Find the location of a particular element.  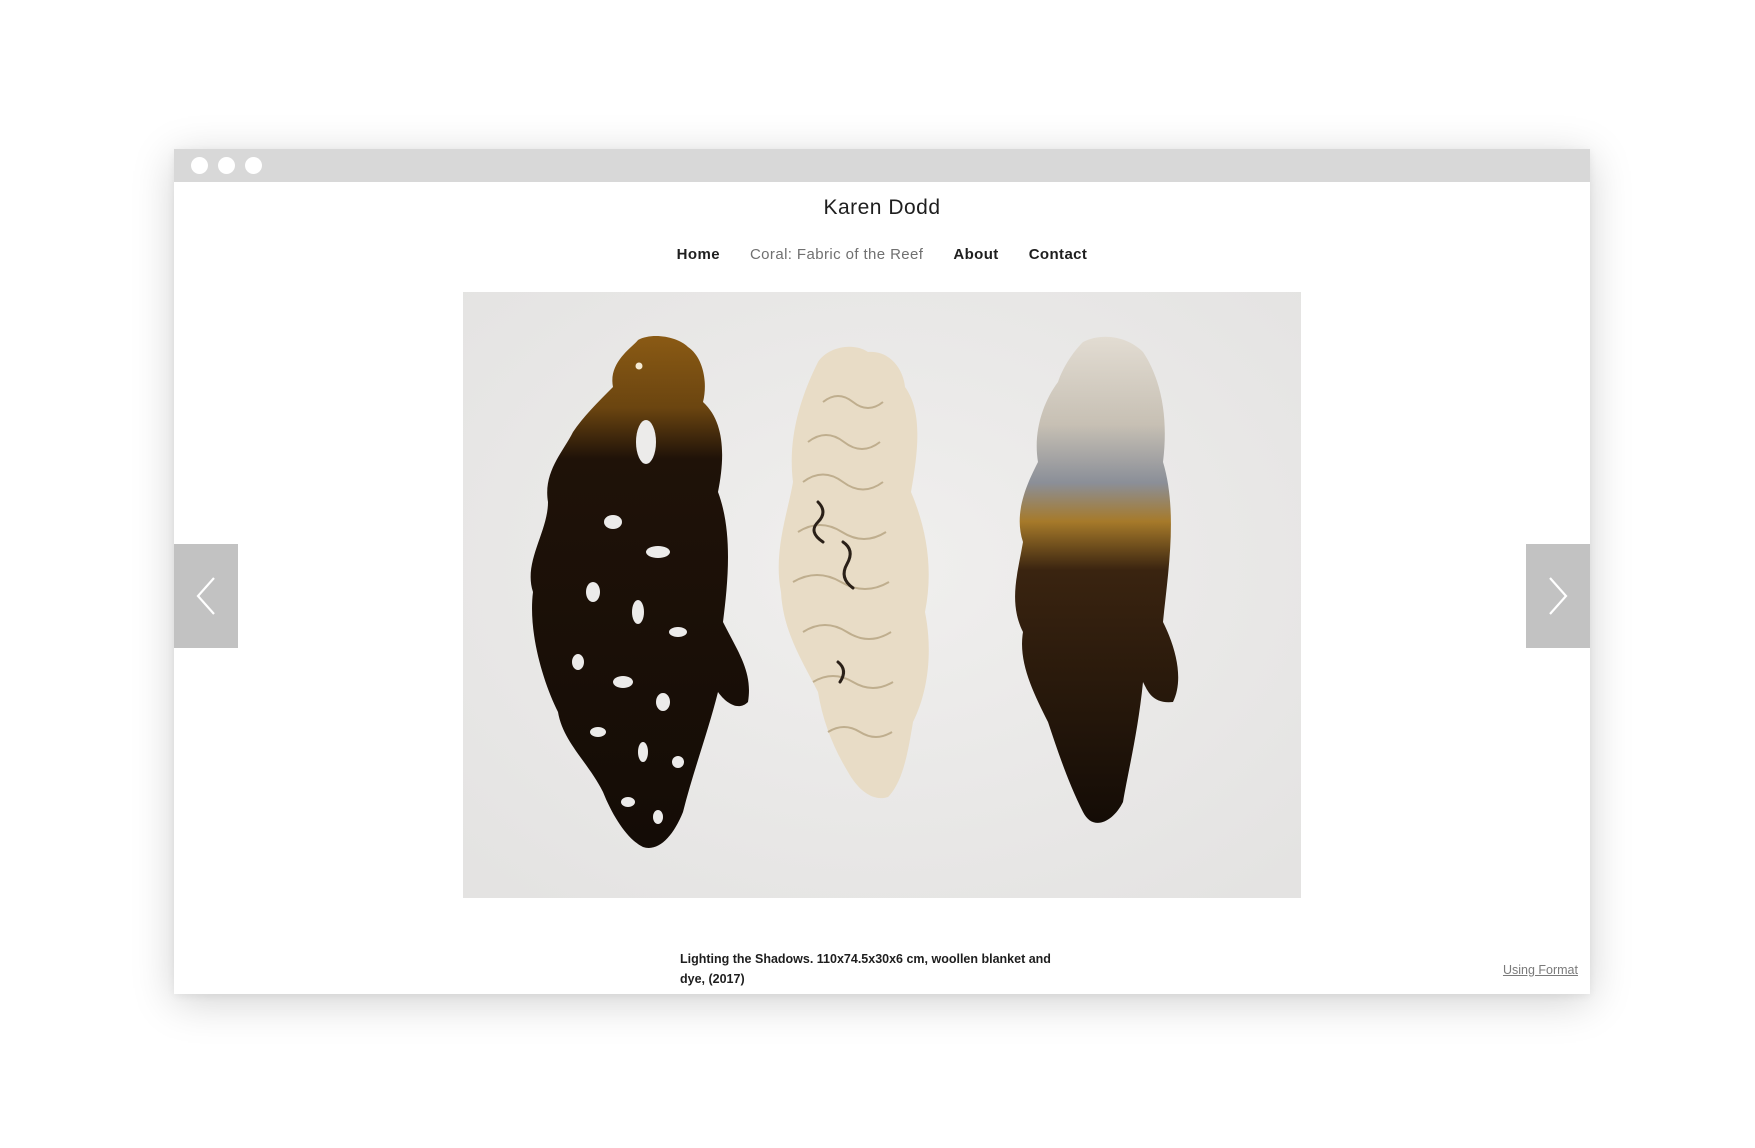

chevron-right-icon is located at coordinates (1558, 596).